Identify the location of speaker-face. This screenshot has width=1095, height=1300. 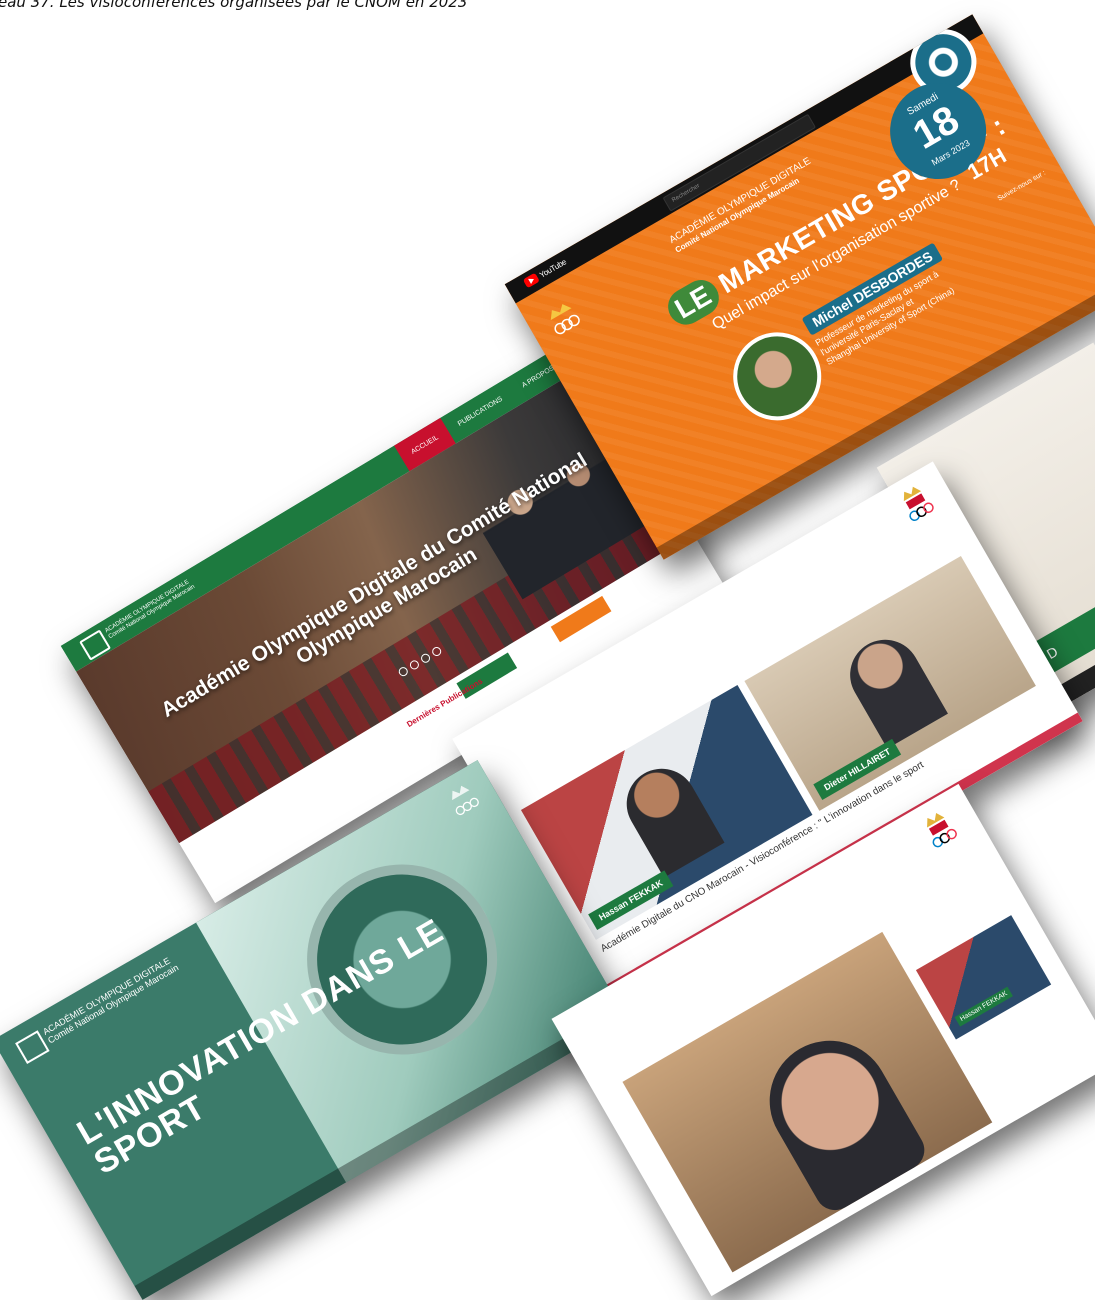
(839, 1118).